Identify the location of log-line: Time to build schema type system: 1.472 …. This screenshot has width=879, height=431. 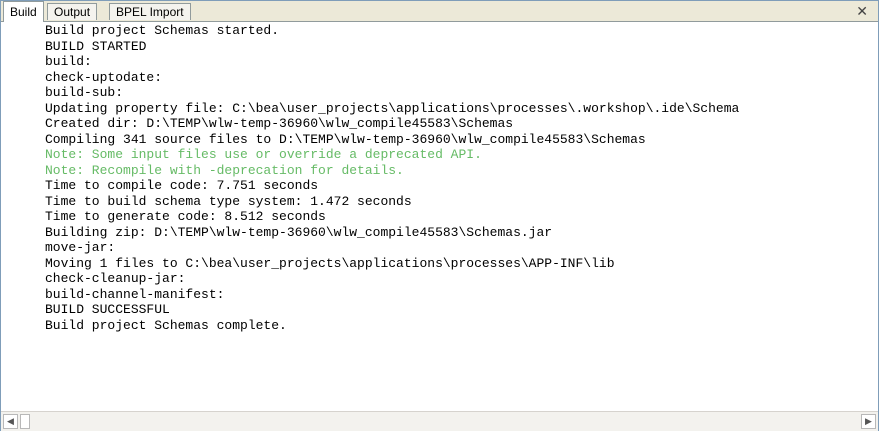
(228, 201).